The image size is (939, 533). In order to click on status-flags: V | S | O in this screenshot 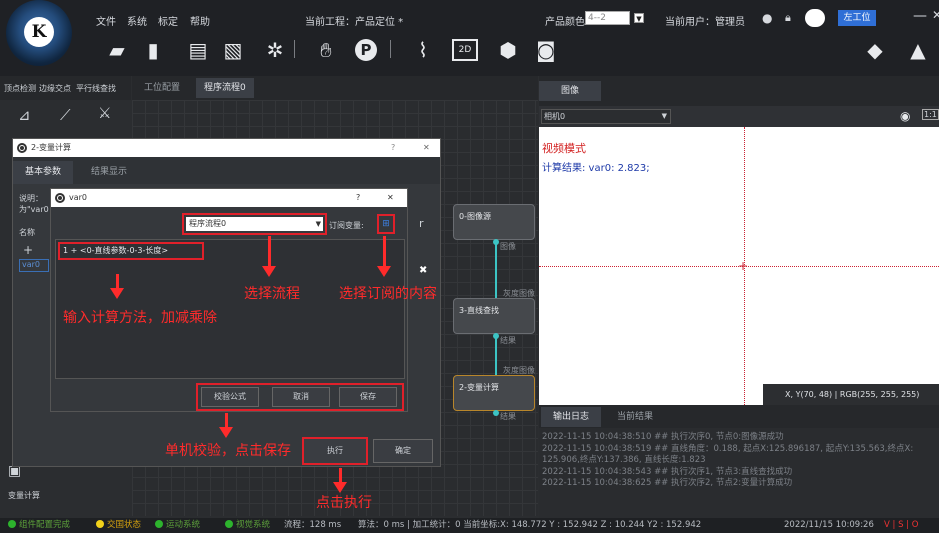, I will do `click(901, 525)`.